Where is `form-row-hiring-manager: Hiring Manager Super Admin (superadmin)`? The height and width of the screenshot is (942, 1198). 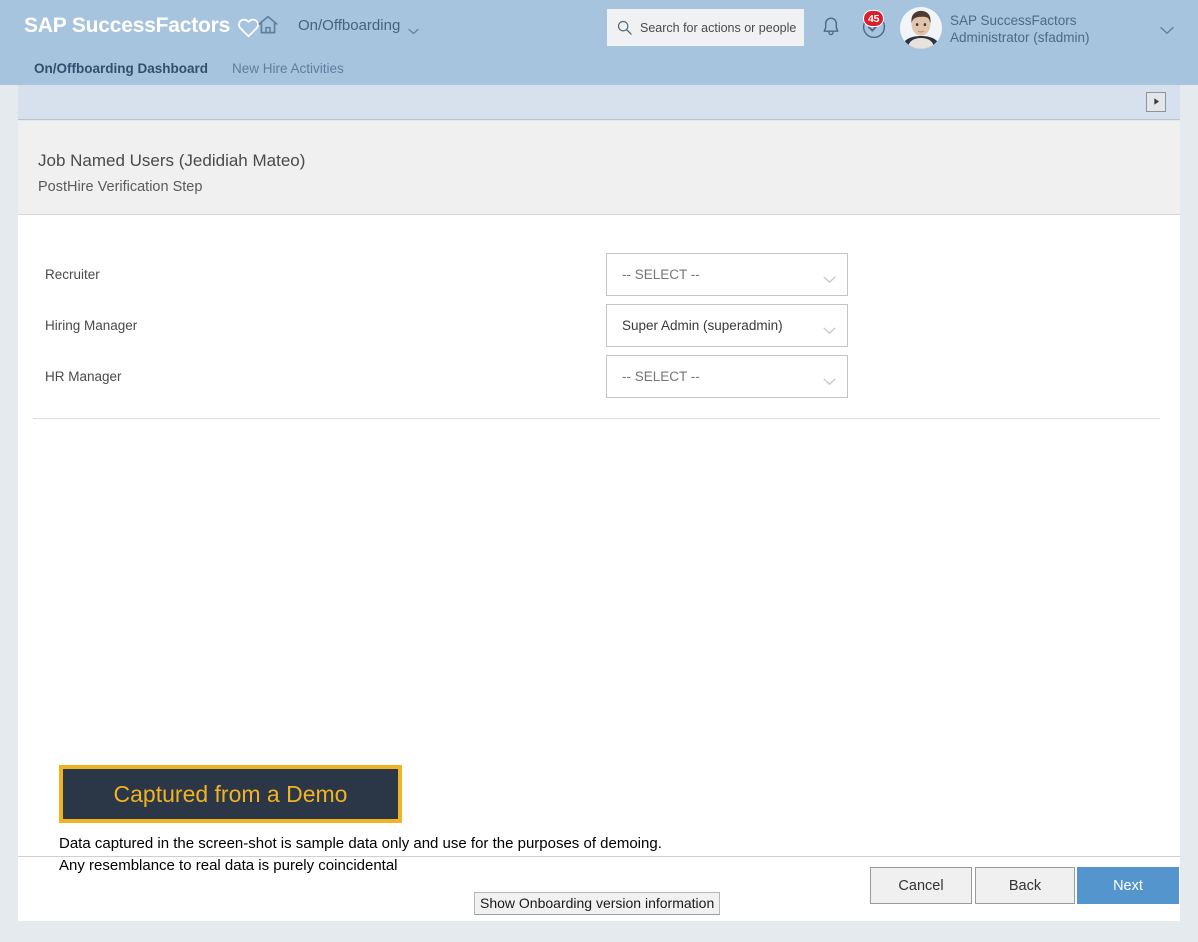
form-row-hiring-manager: Hiring Manager Super Admin (superadmin) is located at coordinates (599, 329).